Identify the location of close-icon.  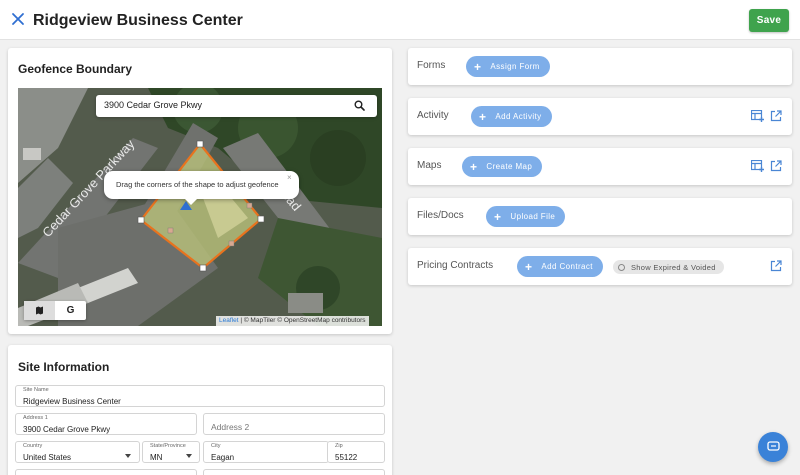
(18, 19).